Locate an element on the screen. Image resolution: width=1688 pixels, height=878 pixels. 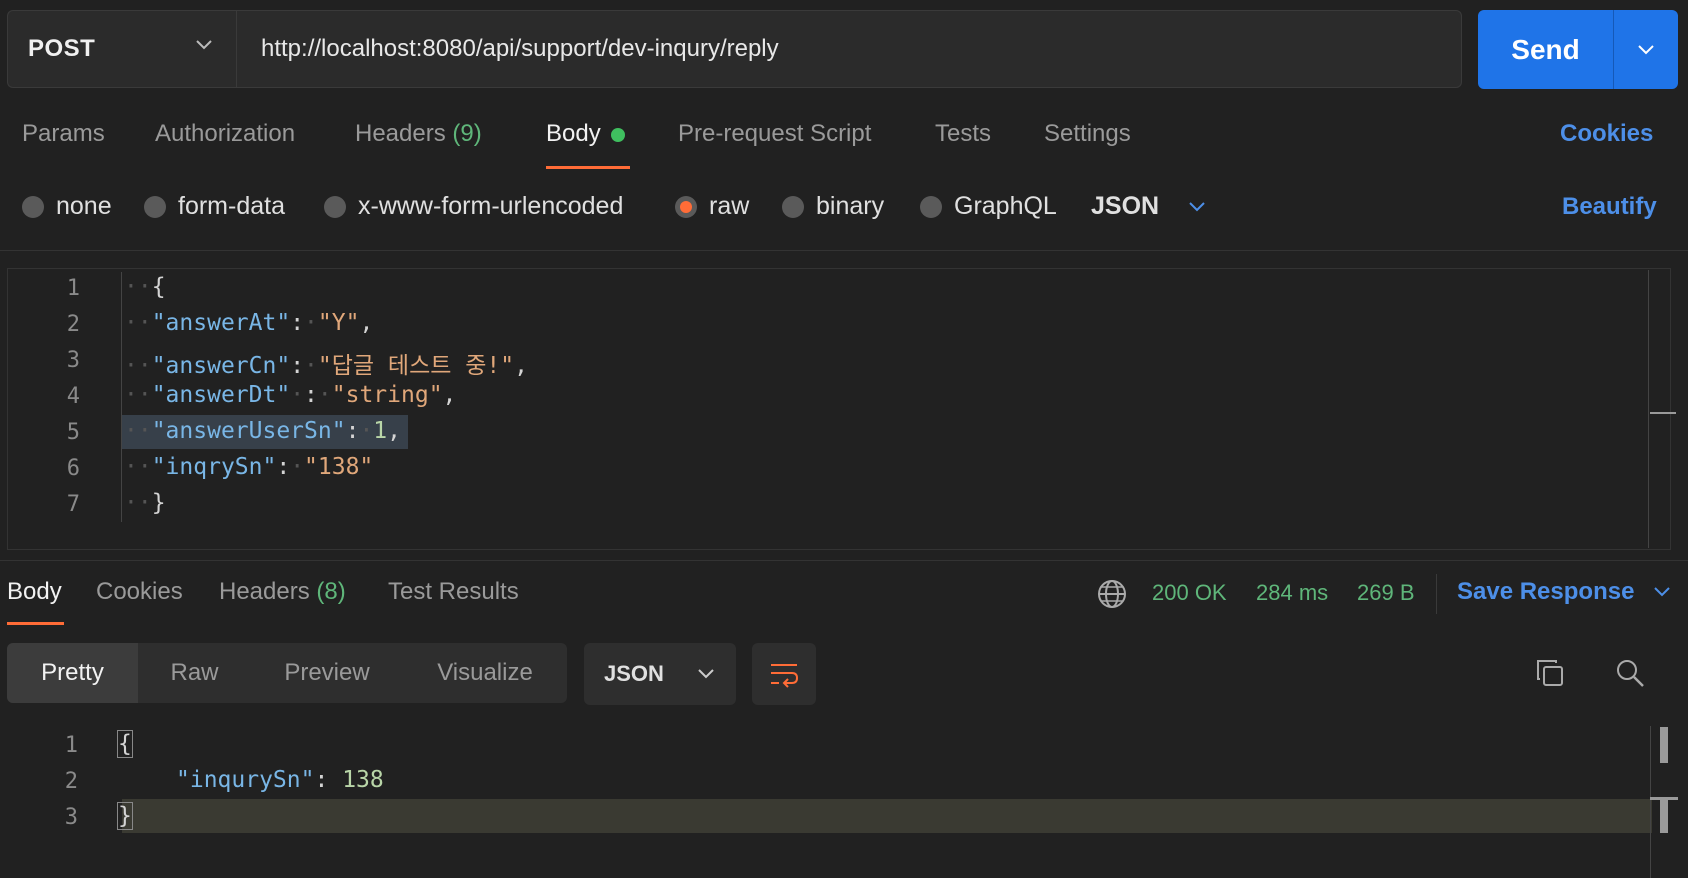
tab-settings-label: Settings is located at coordinates (1087, 133).